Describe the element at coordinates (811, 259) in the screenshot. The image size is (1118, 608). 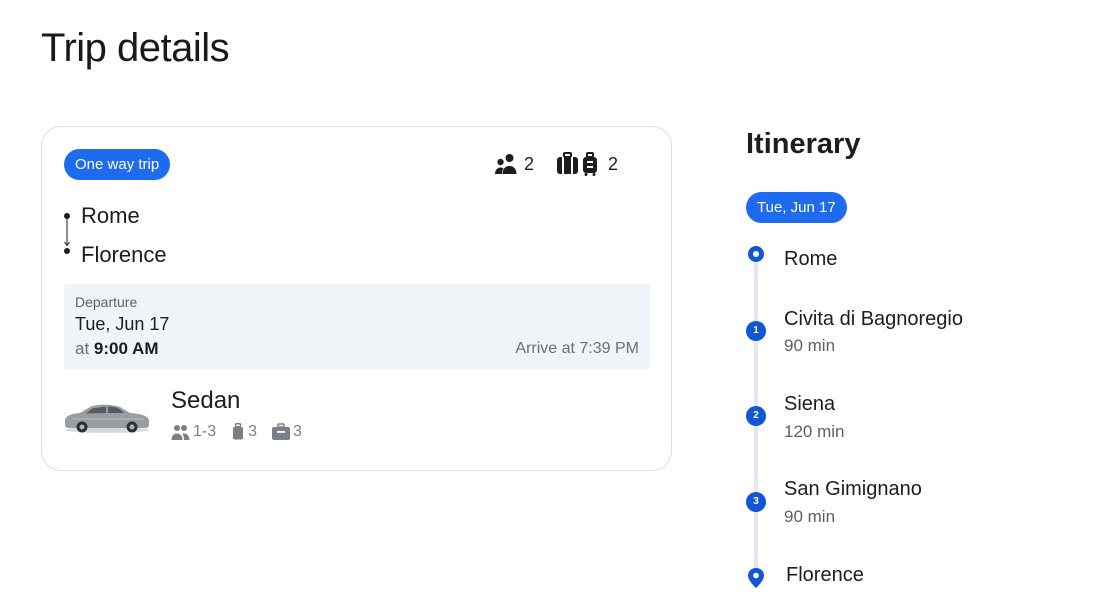
I see `stop-name: Rome` at that location.